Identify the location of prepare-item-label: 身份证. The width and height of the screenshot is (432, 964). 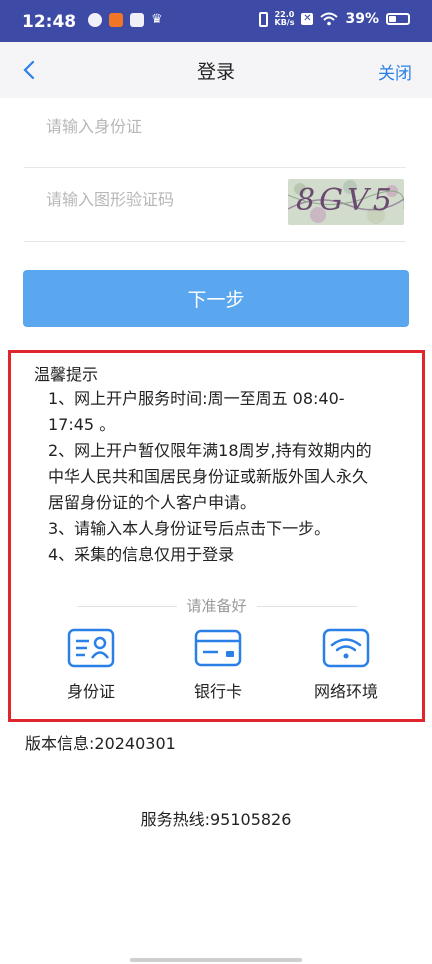
(90, 691).